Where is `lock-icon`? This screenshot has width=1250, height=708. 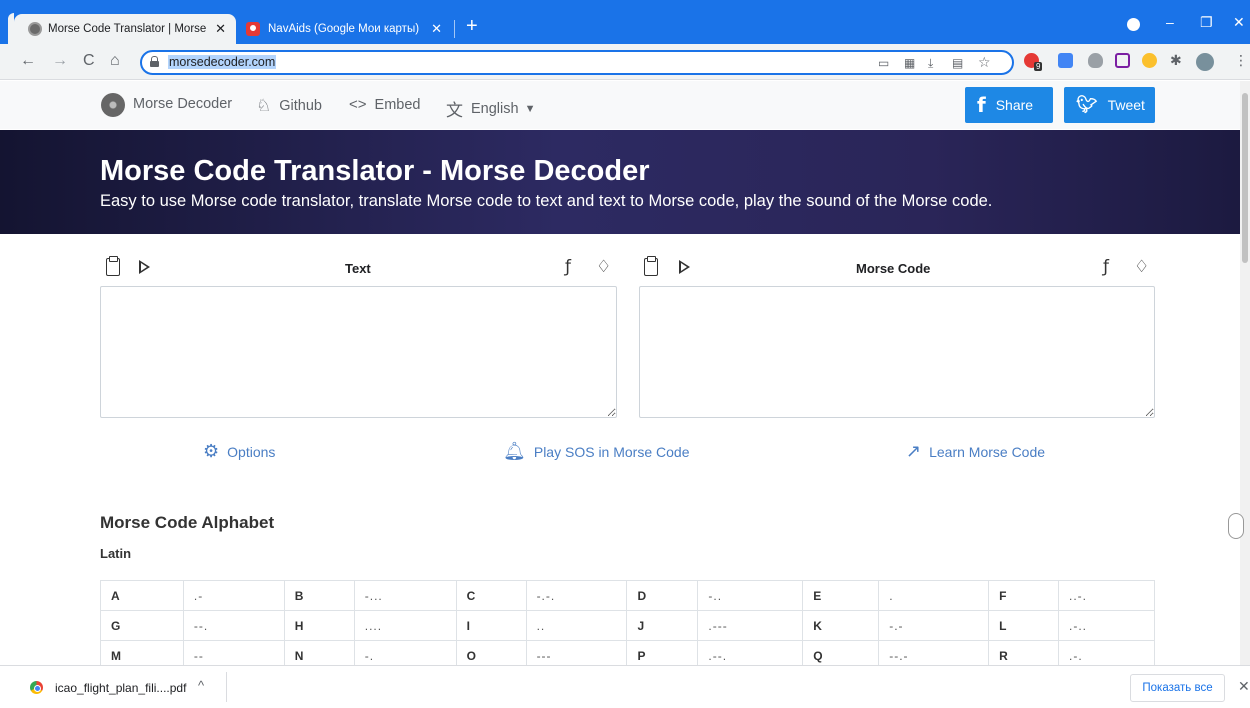 lock-icon is located at coordinates (154, 61).